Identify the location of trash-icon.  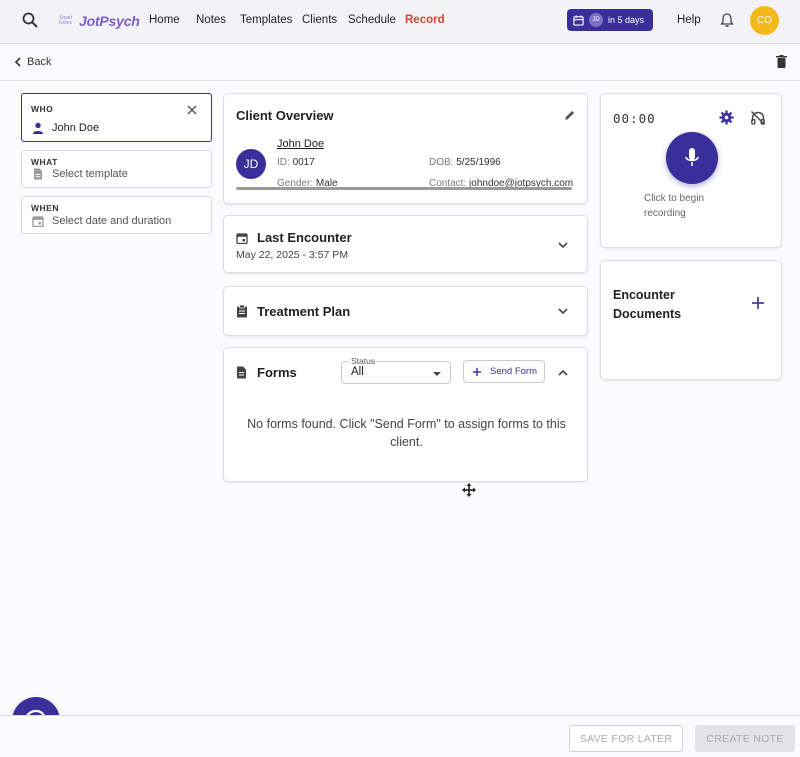
(781, 61).